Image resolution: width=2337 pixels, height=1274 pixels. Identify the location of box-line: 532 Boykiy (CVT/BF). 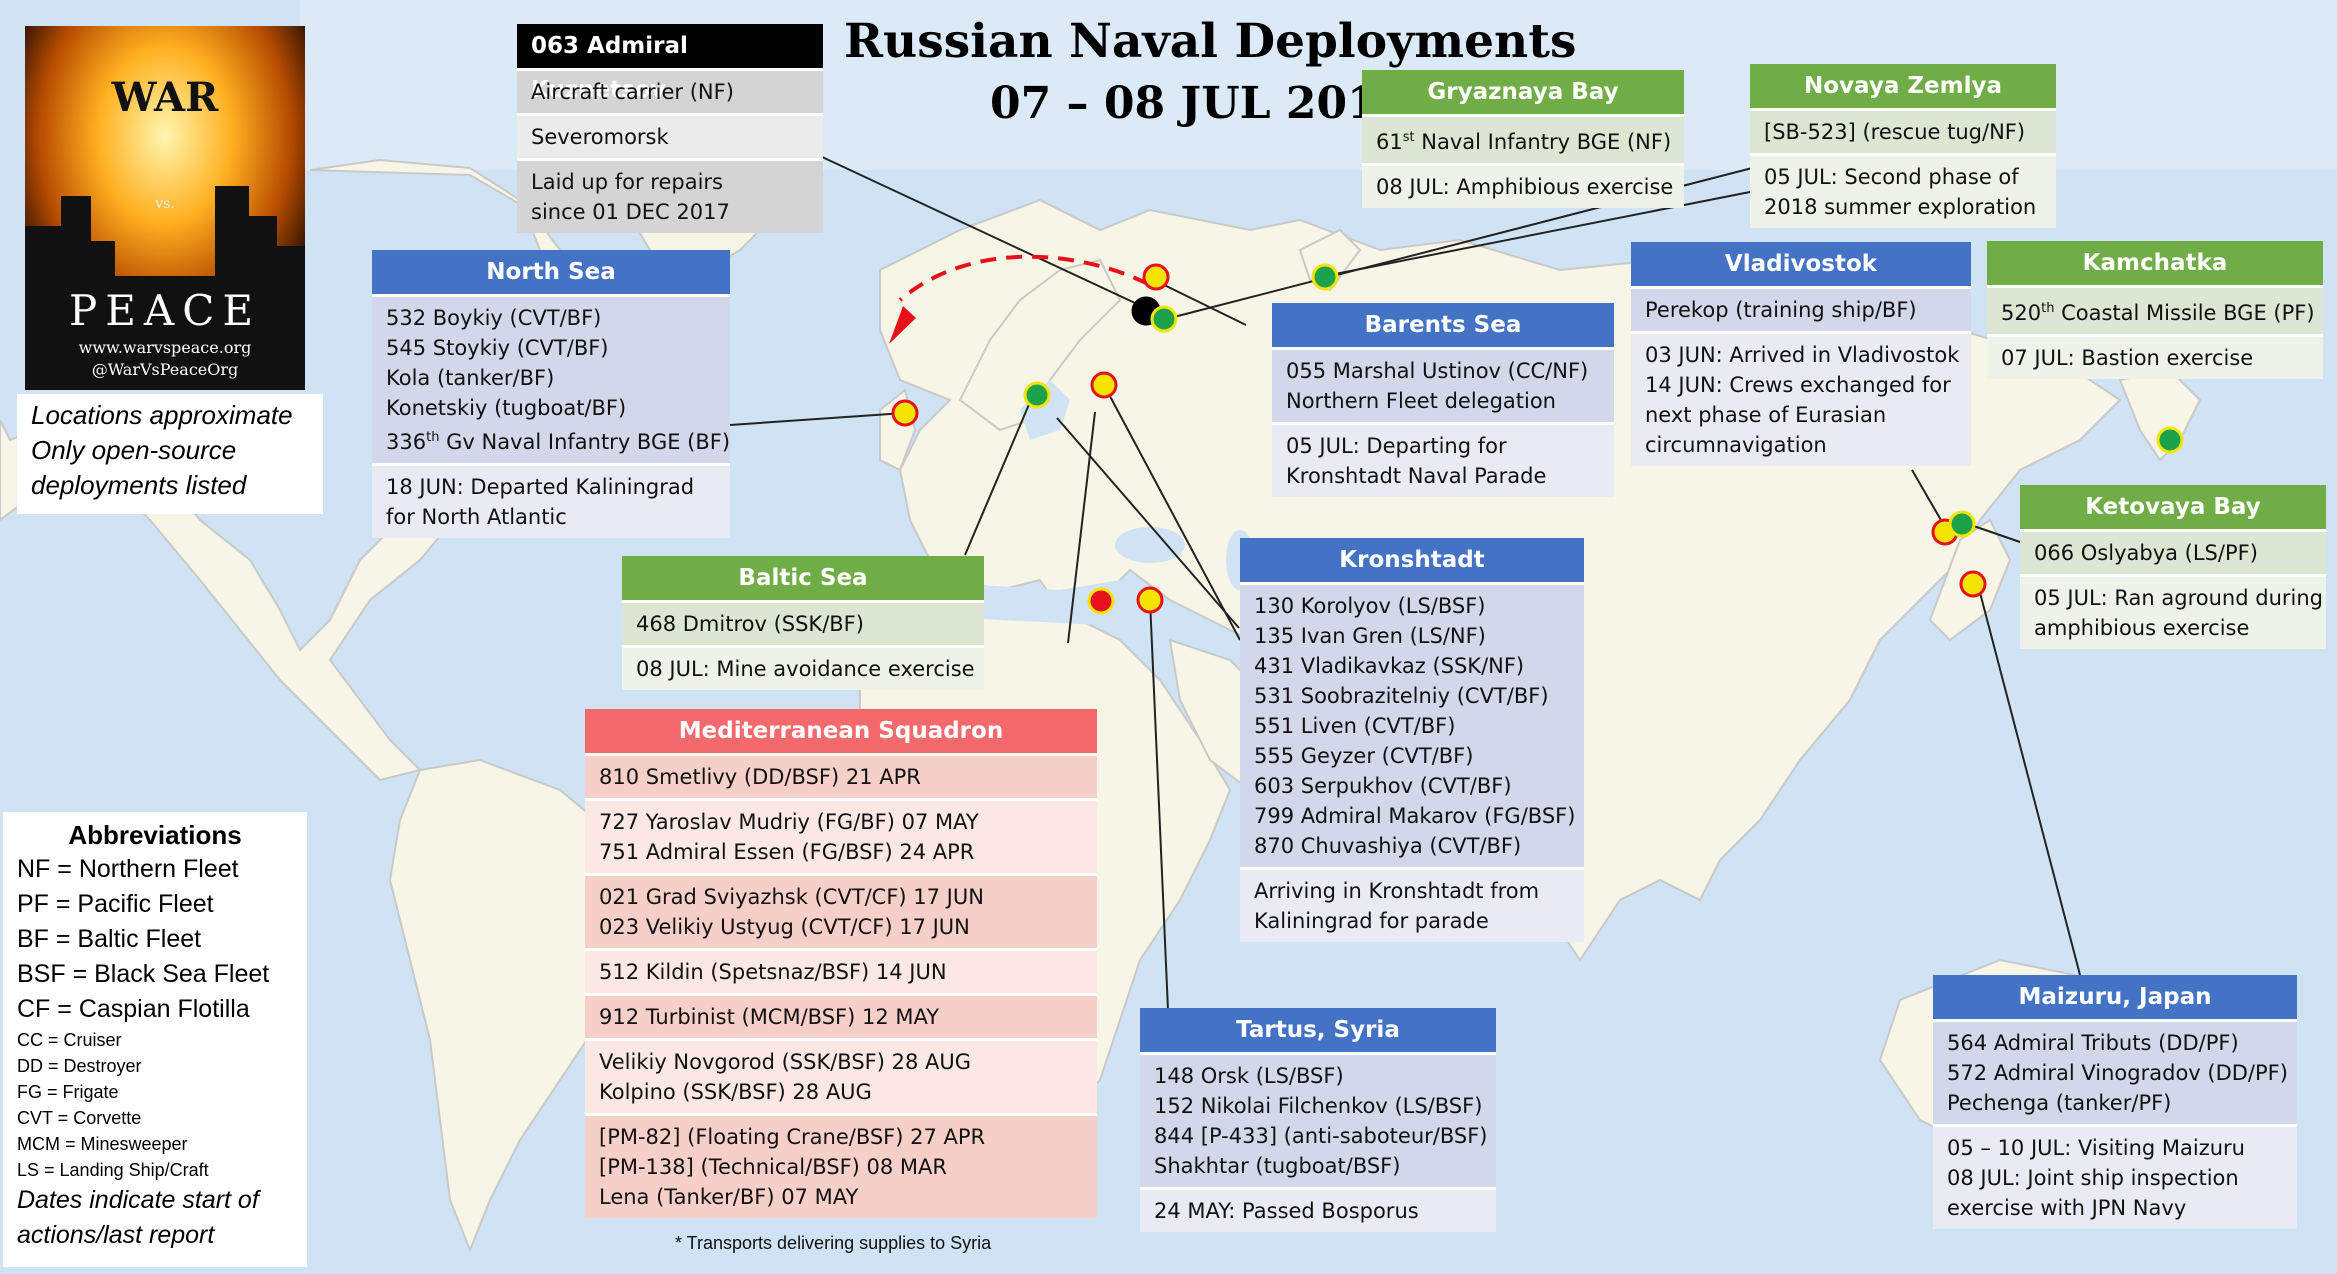
(494, 318).